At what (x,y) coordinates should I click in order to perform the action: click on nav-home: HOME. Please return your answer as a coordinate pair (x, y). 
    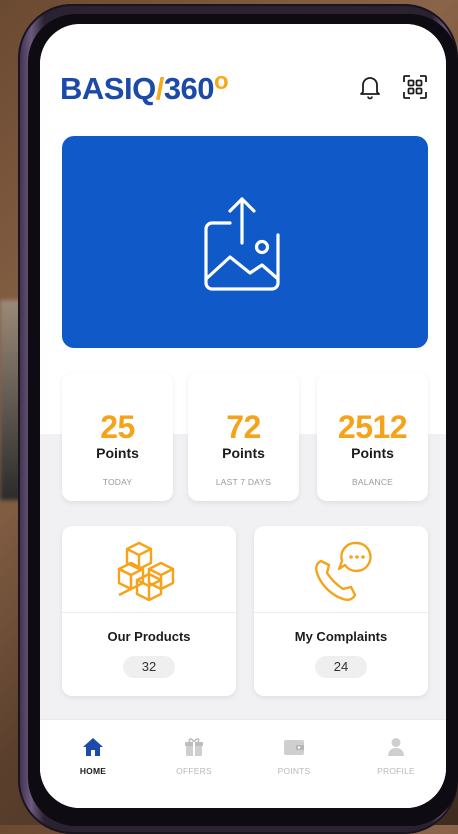
    Looking at the image, I should click on (93, 756).